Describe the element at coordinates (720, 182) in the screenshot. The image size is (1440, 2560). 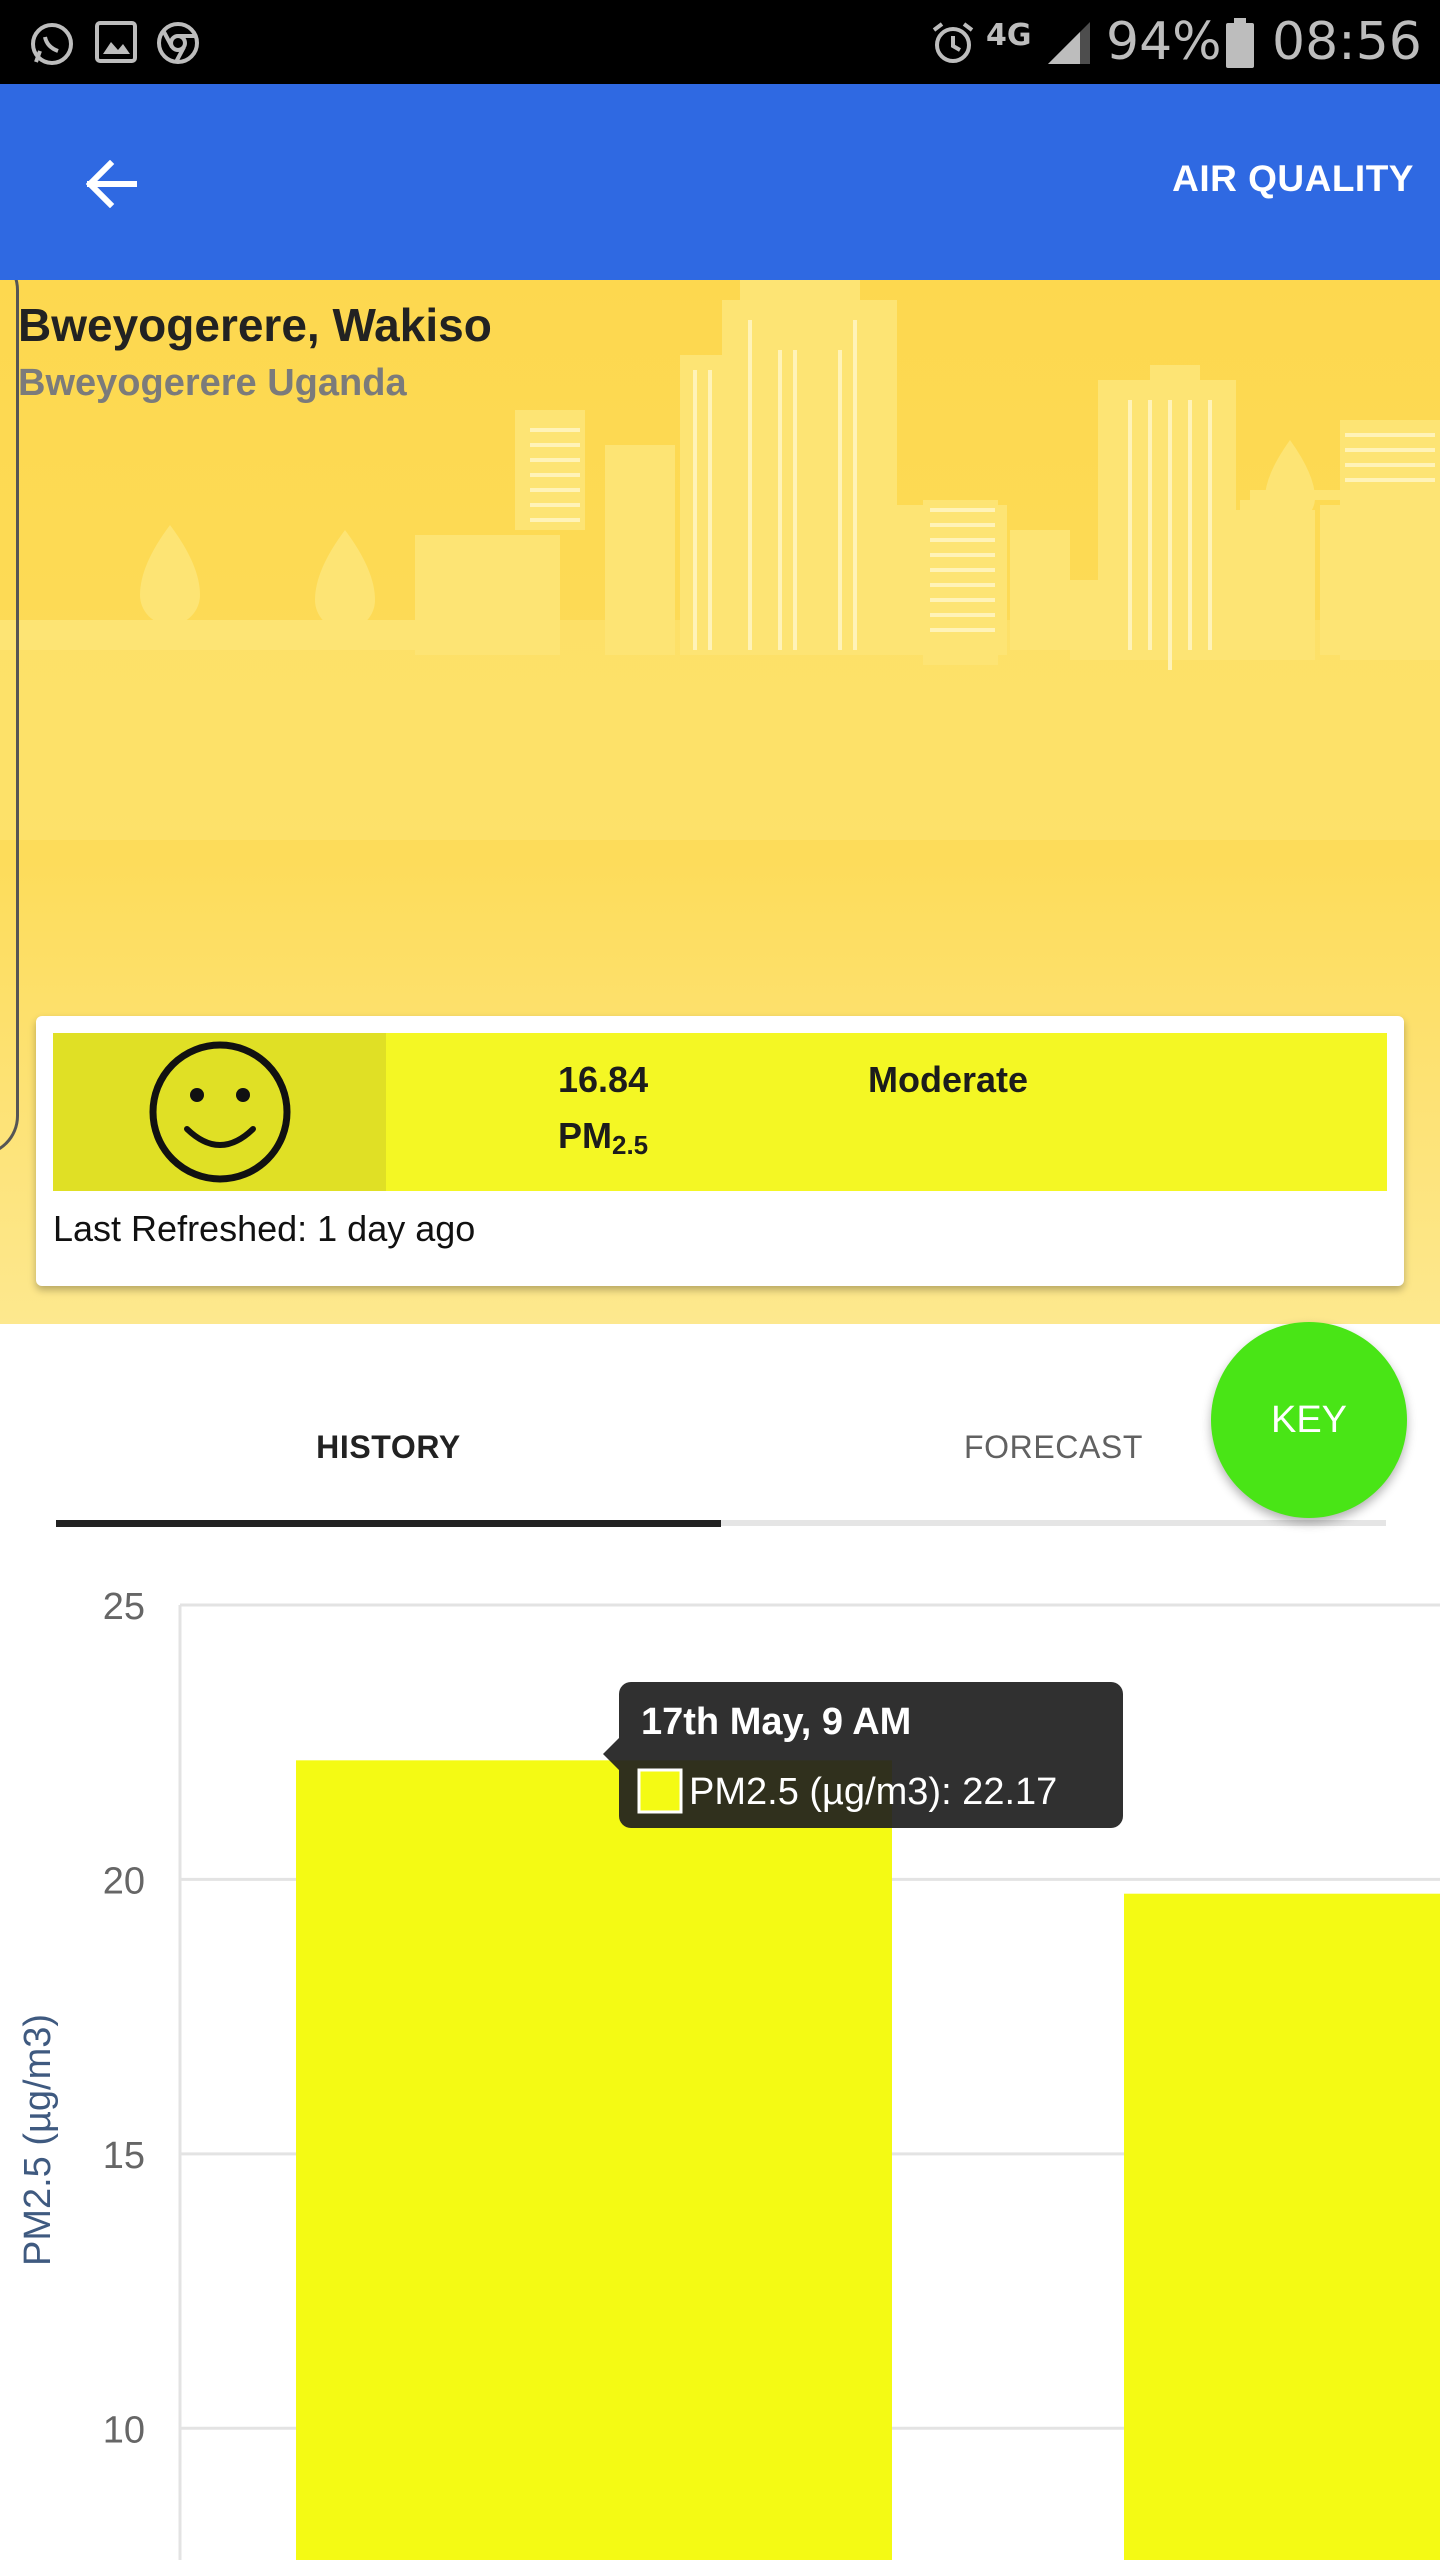
I see `app-bar: AIR QUALITY` at that location.